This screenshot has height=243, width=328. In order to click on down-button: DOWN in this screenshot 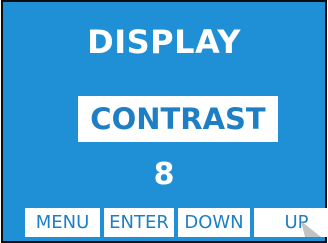, I will do `click(214, 222)`.